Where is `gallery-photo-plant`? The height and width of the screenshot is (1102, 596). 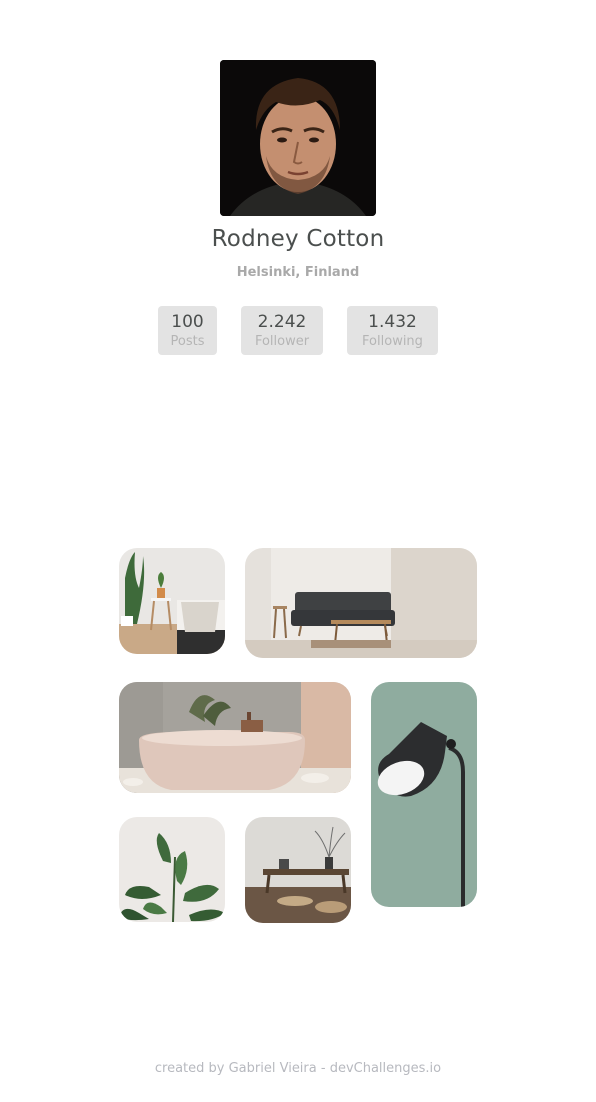 gallery-photo-plant is located at coordinates (172, 869).